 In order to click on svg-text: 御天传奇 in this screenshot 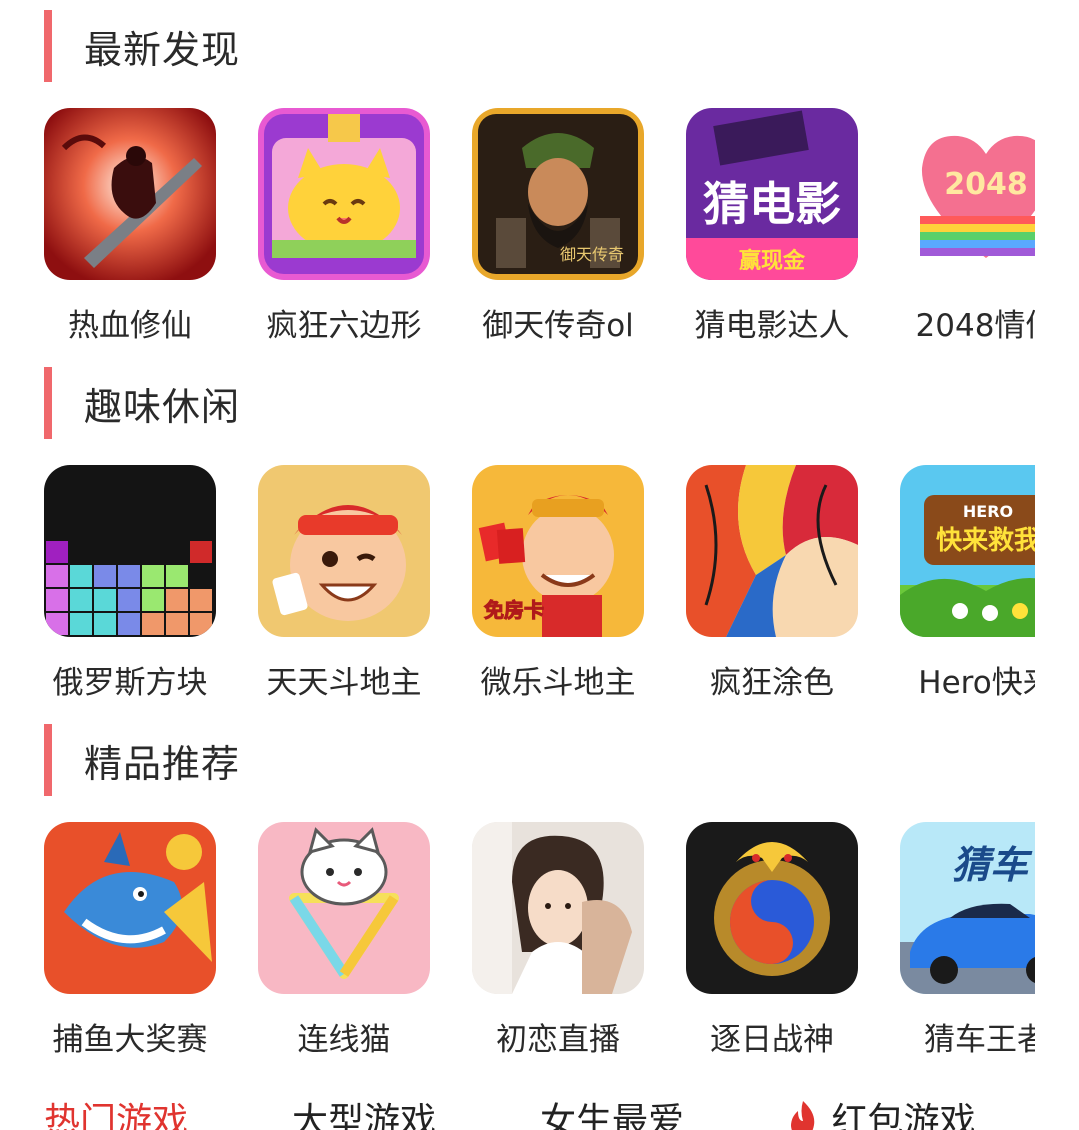, I will do `click(592, 254)`.